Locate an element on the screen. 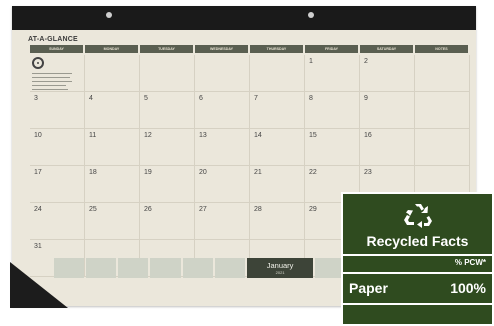  current-month-tab: January 2021 is located at coordinates (280, 268).